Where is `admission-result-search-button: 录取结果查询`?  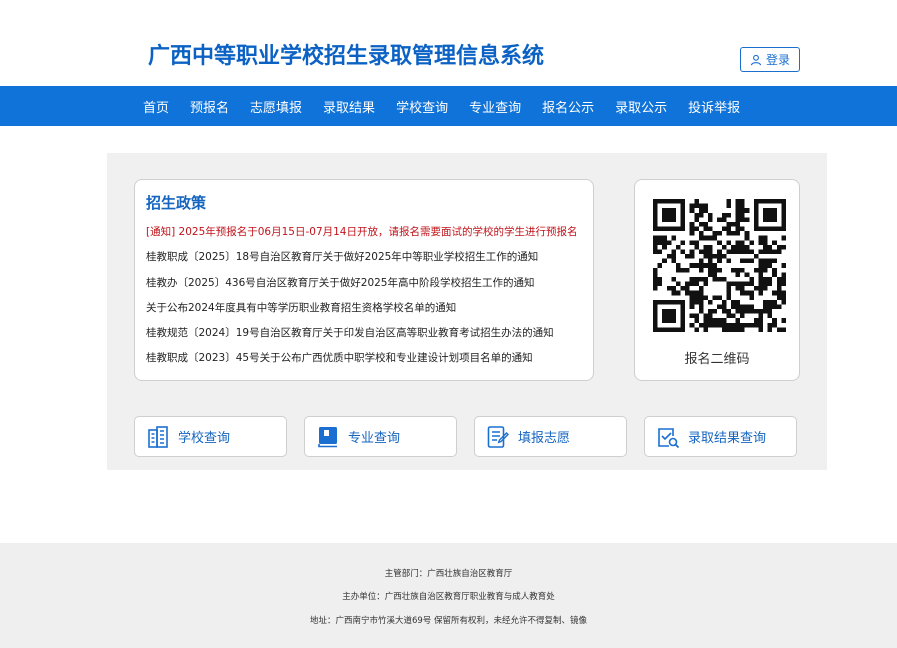
admission-result-search-button: 录取结果查询 is located at coordinates (720, 436).